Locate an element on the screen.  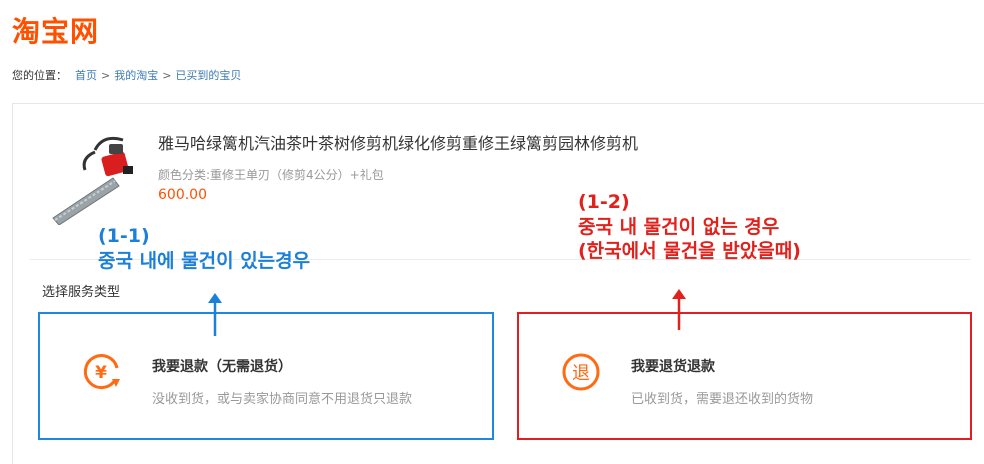
return-refund-desc: 已收到货，需要退还收到的货物 is located at coordinates (722, 399).